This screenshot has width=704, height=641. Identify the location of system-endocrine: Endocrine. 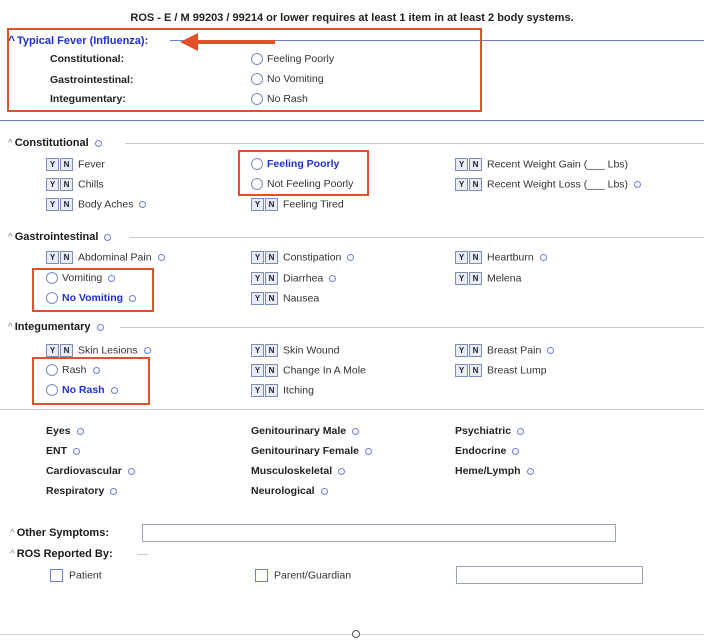
(487, 451).